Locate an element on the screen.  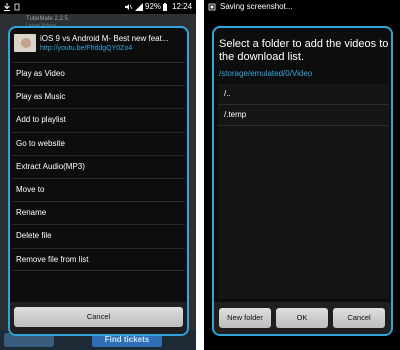
dialog-footer: Cancel is located at coordinates (98, 318).